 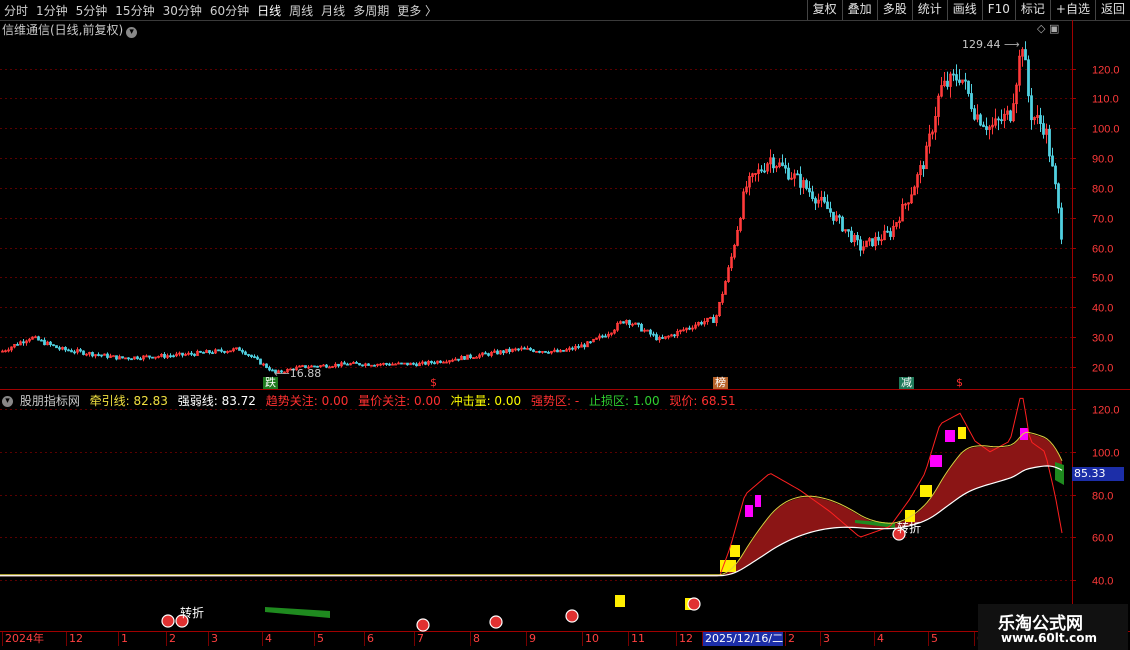 What do you see at coordinates (1105, 100) in the screenshot?
I see `y-tick-label: 110.0` at bounding box center [1105, 100].